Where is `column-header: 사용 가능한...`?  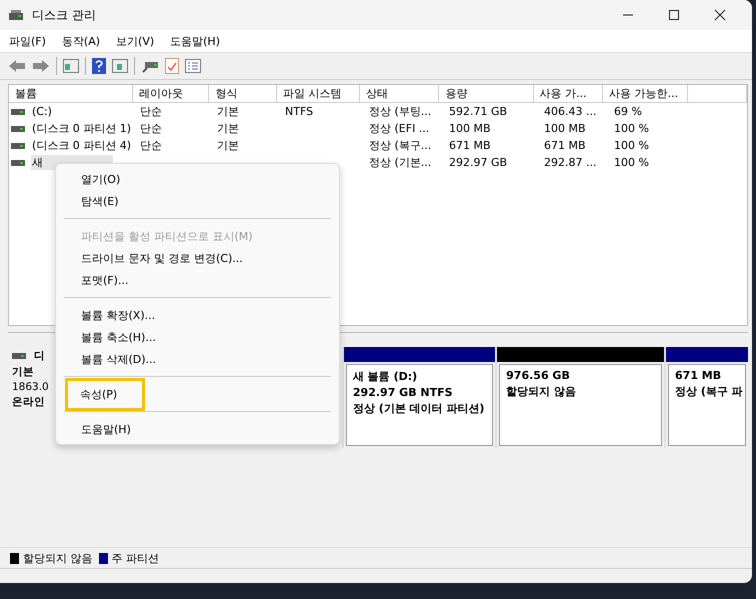 column-header: 사용 가능한... is located at coordinates (645, 93).